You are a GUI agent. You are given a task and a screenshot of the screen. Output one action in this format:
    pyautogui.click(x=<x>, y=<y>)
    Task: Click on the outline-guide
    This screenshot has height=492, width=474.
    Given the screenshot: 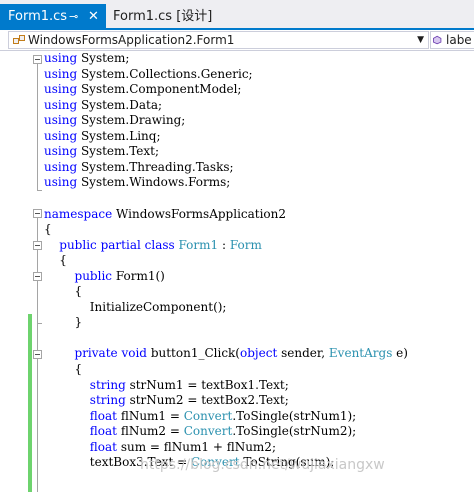 What is the action you would take?
    pyautogui.click(x=37, y=127)
    